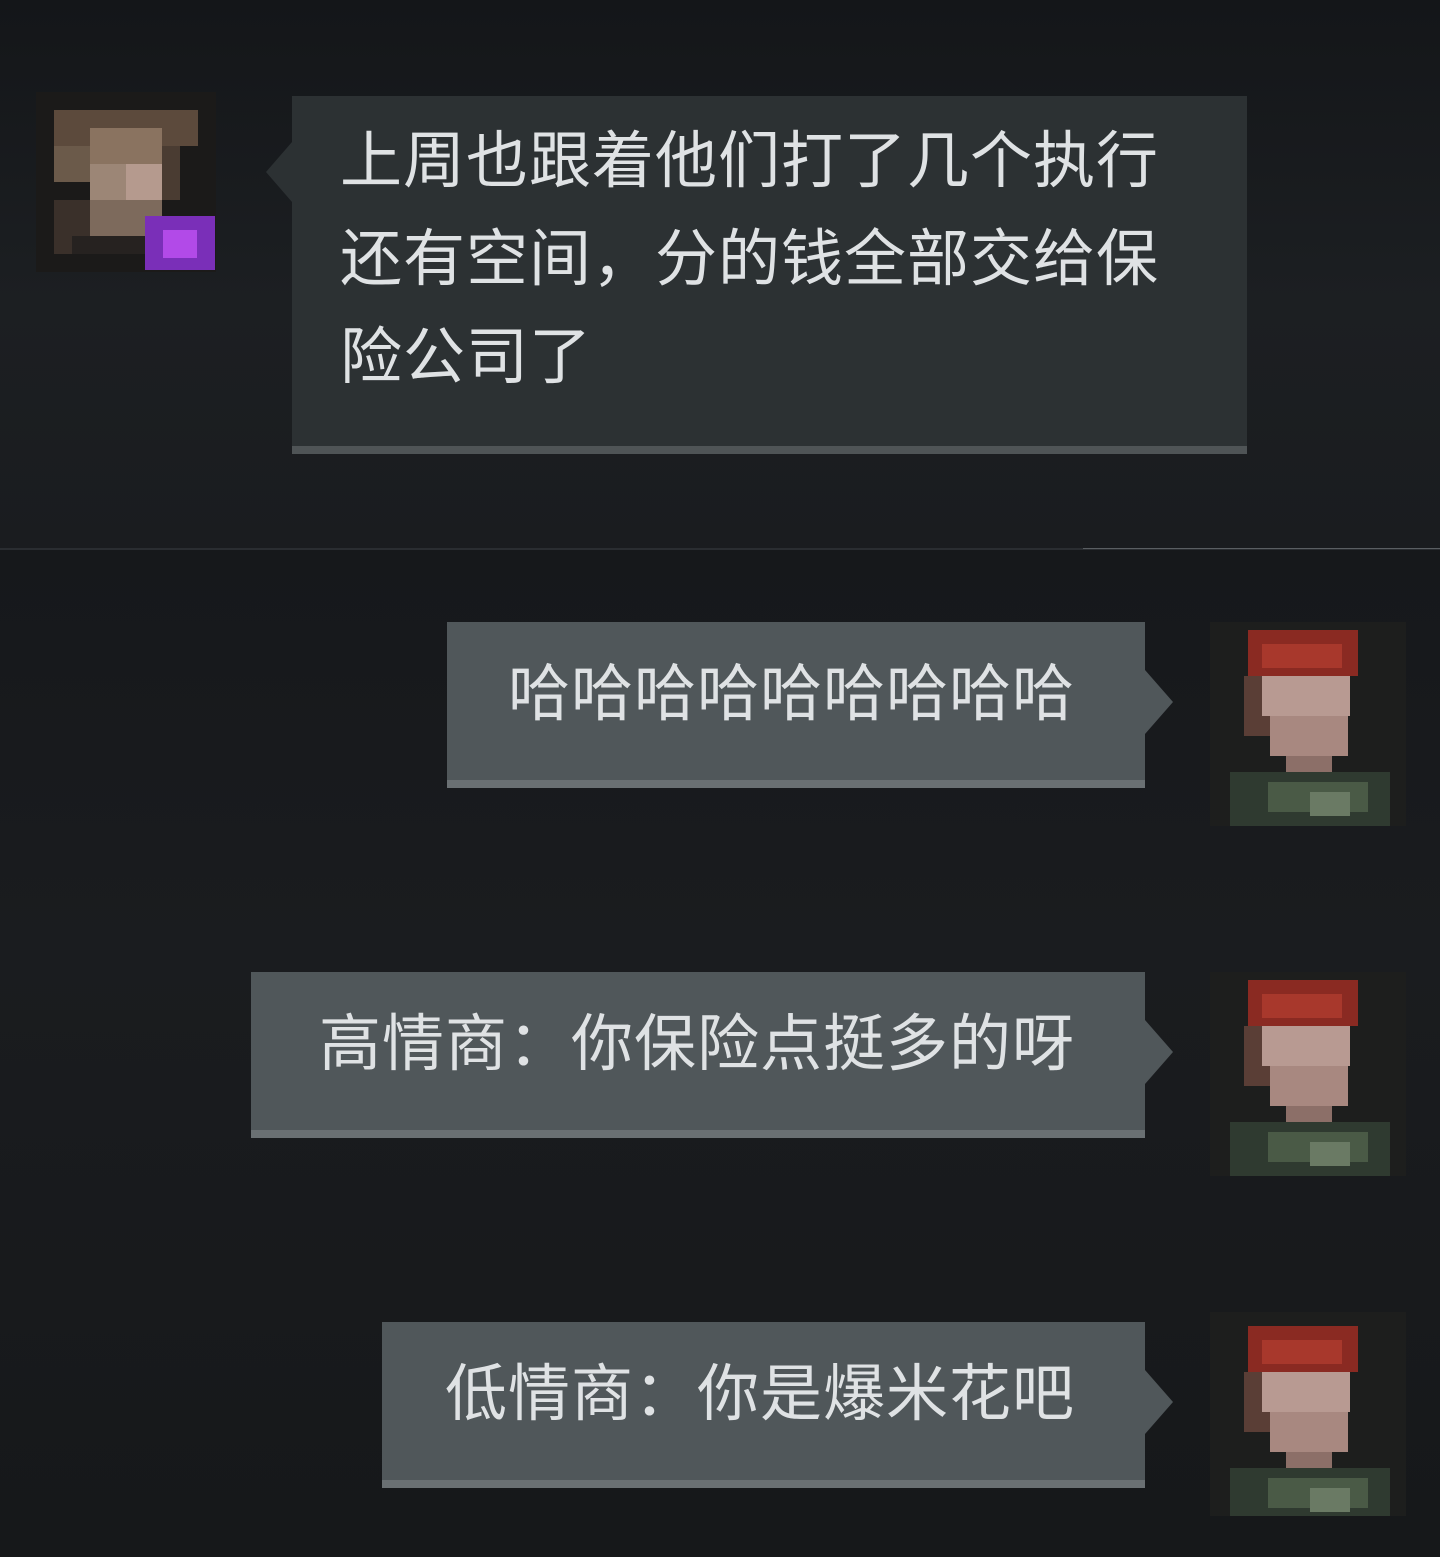 The width and height of the screenshot is (1440, 1557). Describe the element at coordinates (759, 1393) in the screenshot. I see `message-text: 低情商：你是爆米花吧` at that location.